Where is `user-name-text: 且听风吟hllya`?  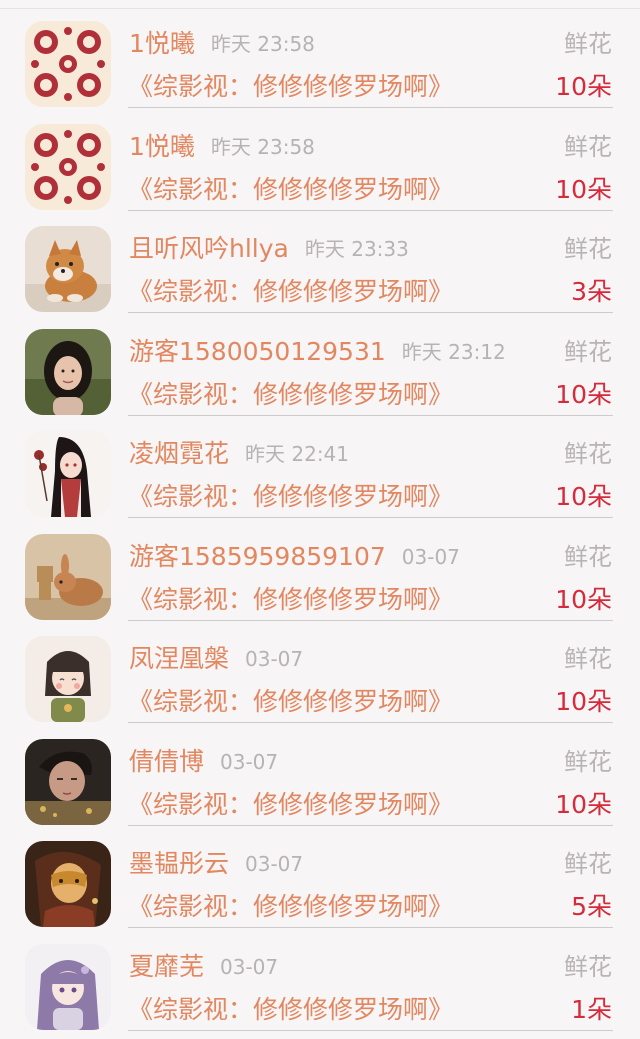 user-name-text: 且听风吟hllya is located at coordinates (209, 248).